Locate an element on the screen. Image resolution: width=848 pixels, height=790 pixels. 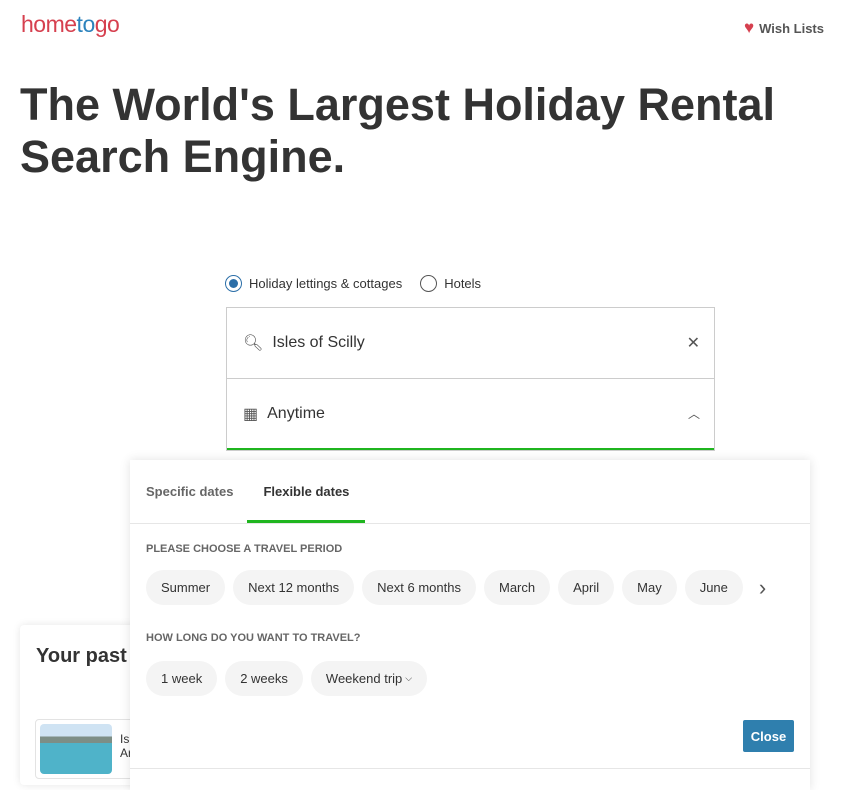
clear-icon: ✕ is located at coordinates (693, 343).